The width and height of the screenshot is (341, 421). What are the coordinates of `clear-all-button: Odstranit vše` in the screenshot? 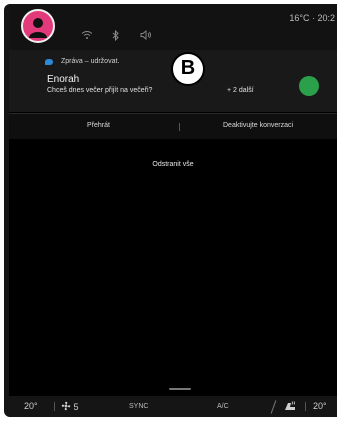 It's located at (173, 164).